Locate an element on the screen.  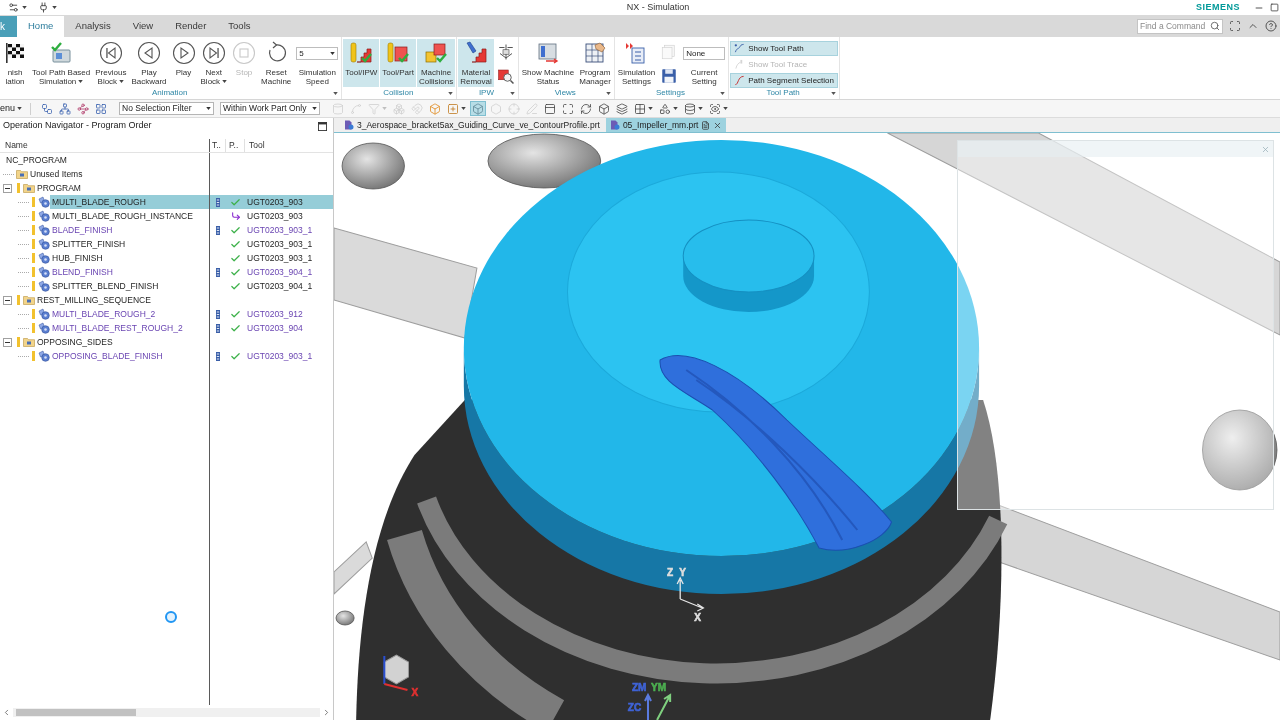
tree-item-label: BLEND_FINISH is located at coordinates (129, 272).